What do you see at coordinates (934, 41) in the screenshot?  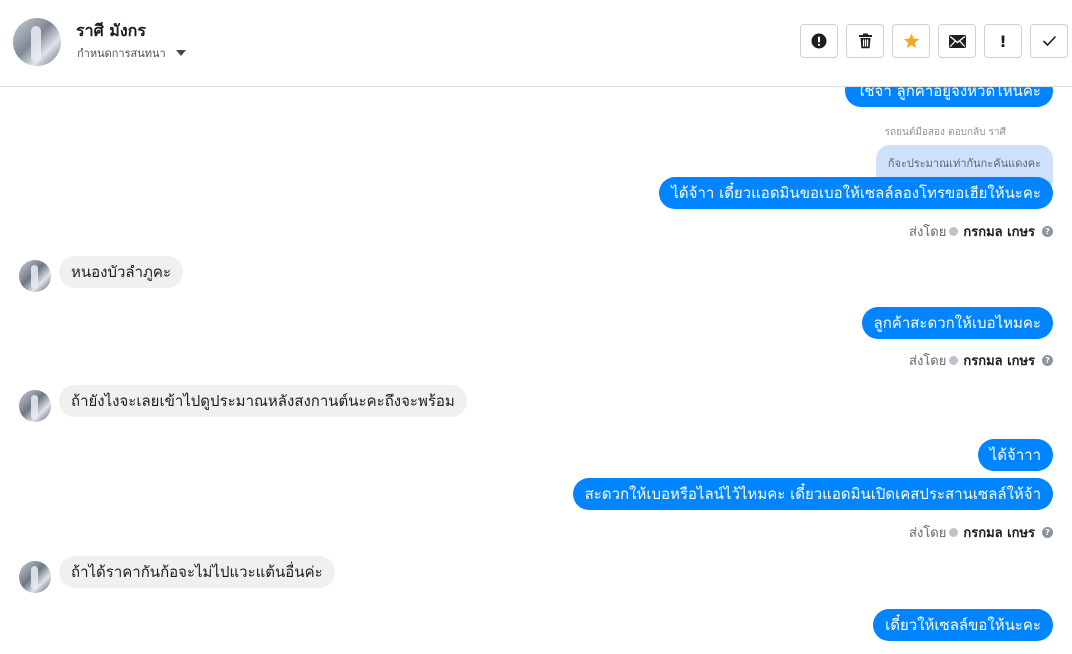 I see `toolbar: !` at bounding box center [934, 41].